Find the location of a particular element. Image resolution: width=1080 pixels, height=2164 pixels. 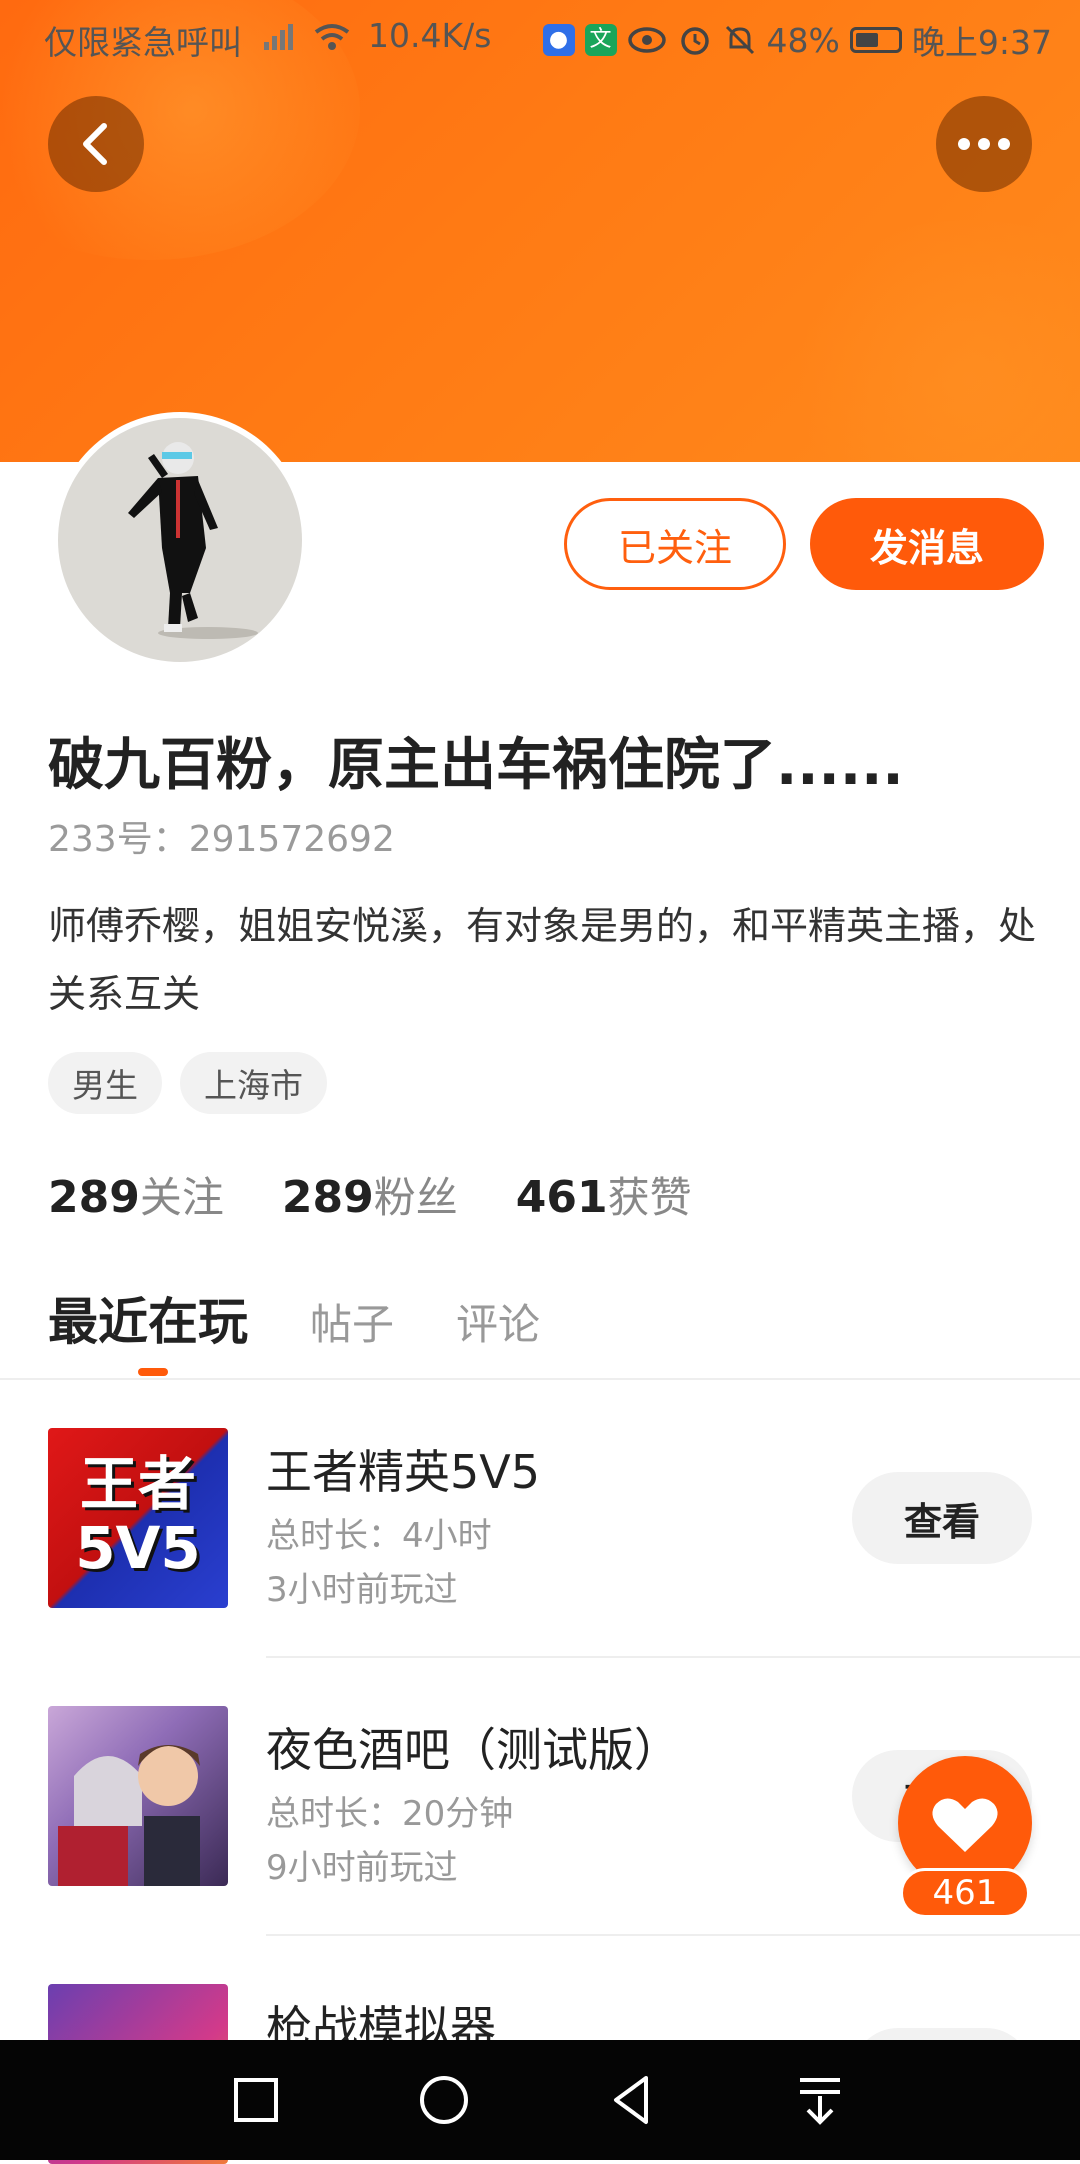

likes-label: 获赞 is located at coordinates (649, 1197).